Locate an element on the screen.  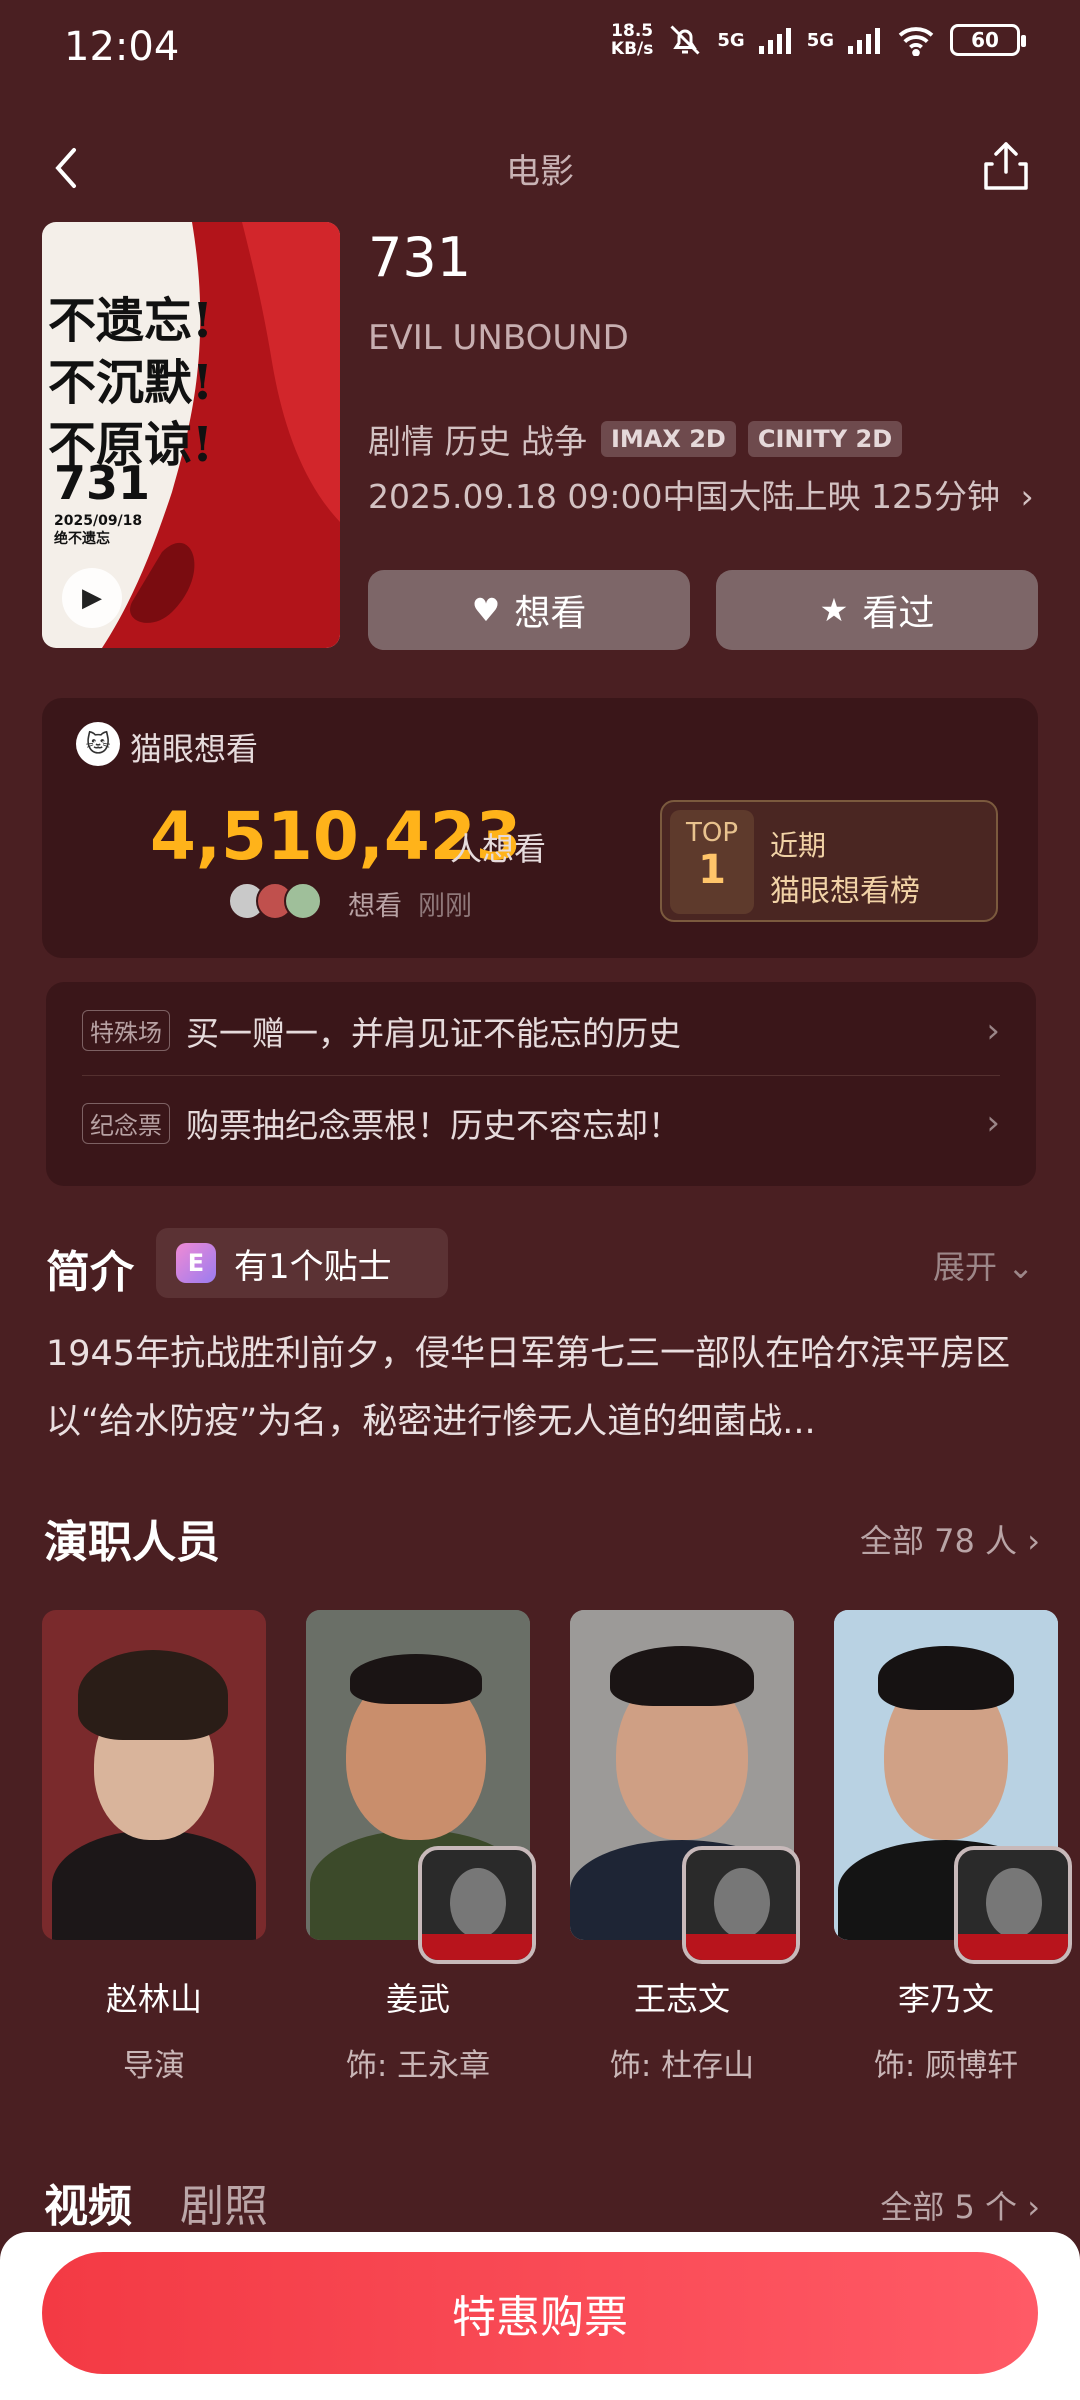
format-badge-imax: IMAX 2D is located at coordinates (668, 439).